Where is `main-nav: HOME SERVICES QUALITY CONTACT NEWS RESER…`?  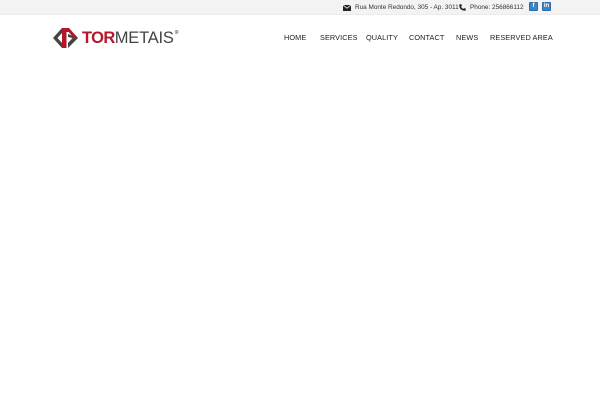 main-nav: HOME SERVICES QUALITY CONTACT NEWS RESER… is located at coordinates (300, 38).